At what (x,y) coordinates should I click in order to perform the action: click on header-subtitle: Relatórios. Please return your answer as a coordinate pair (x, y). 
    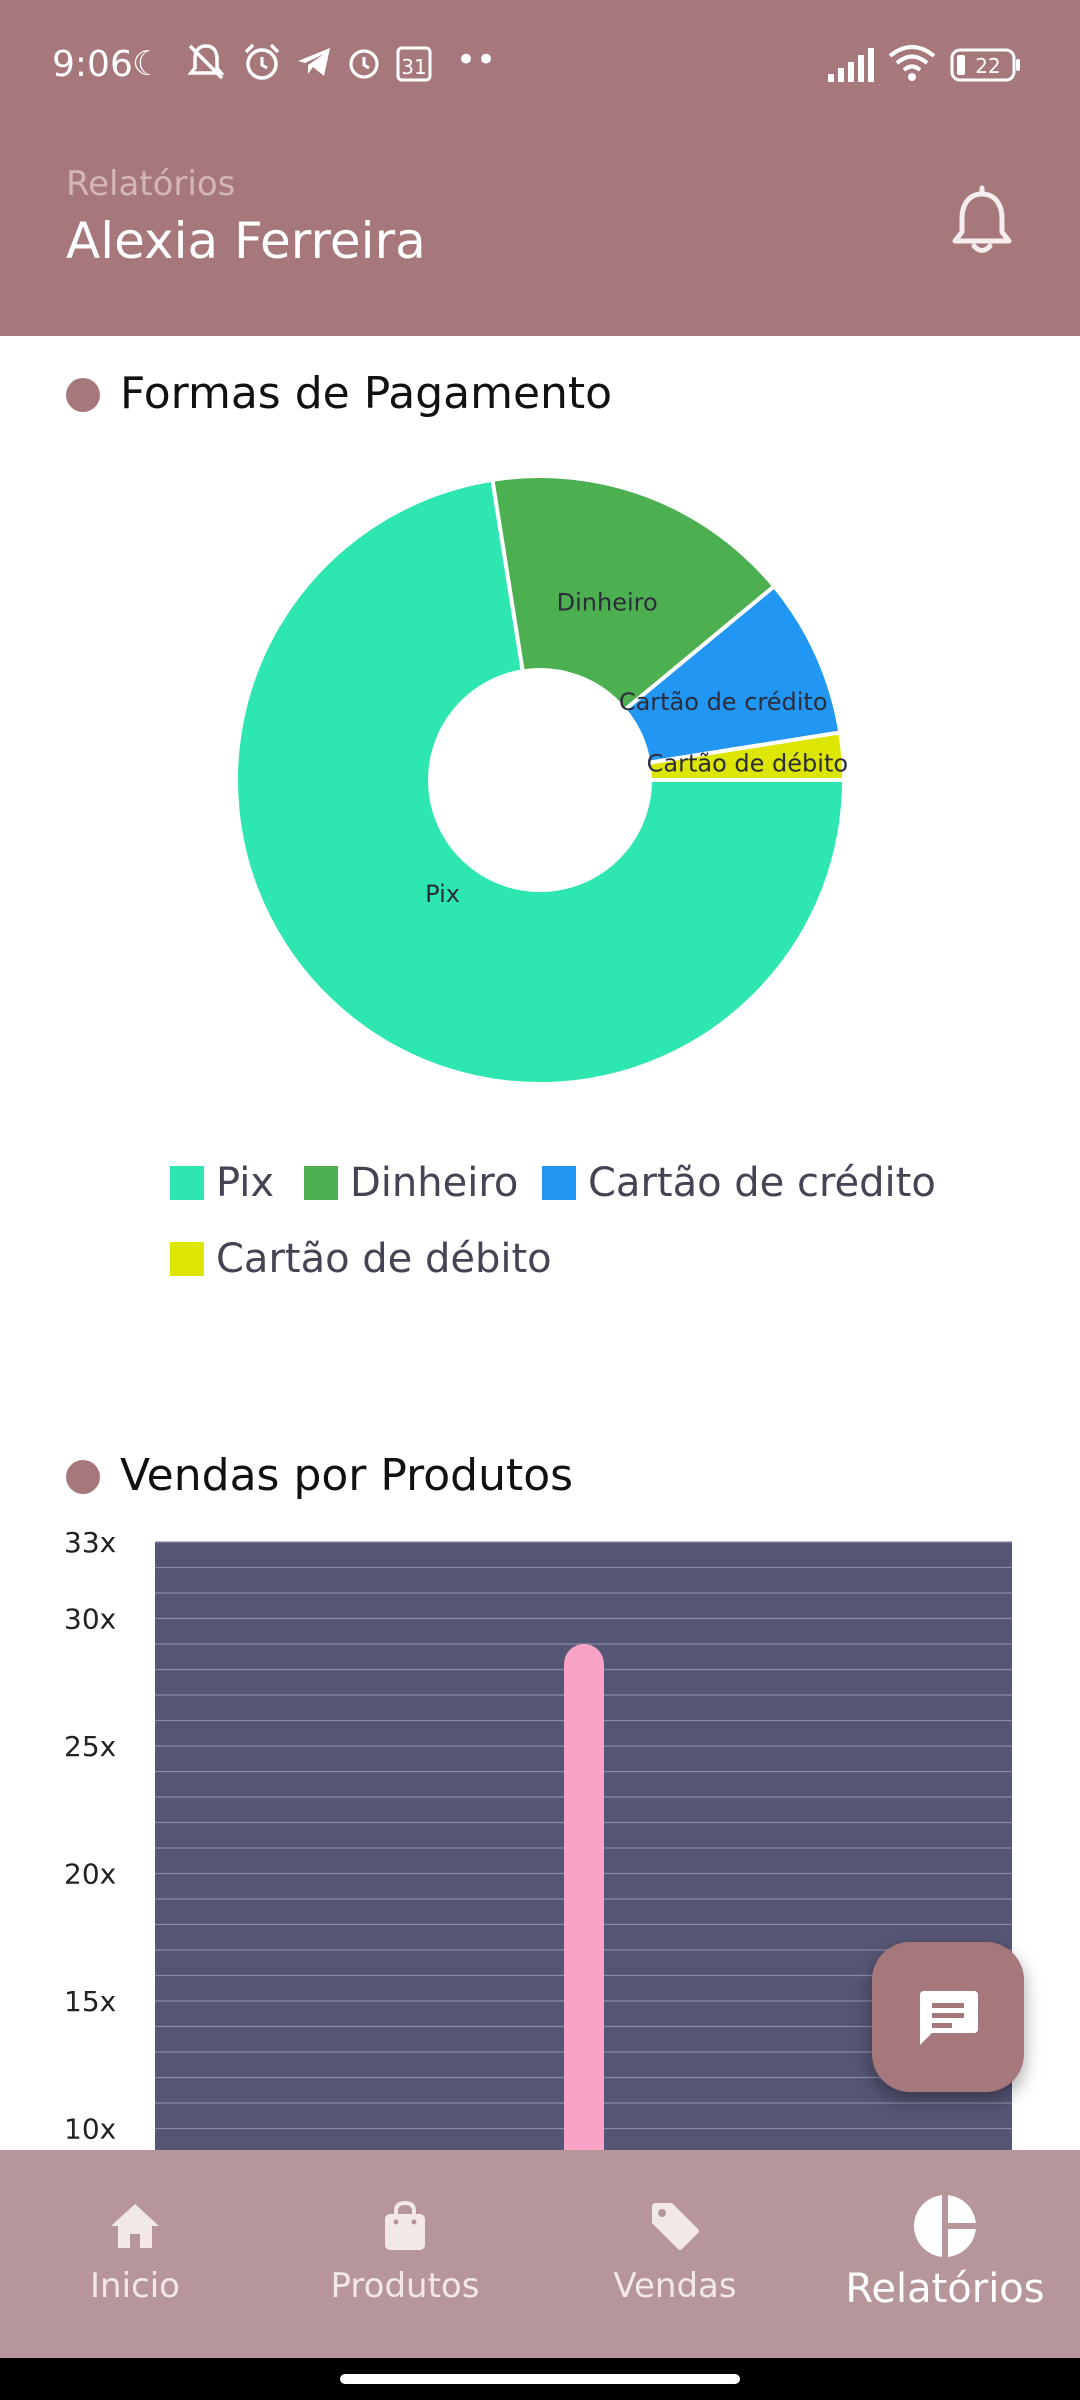
    Looking at the image, I should click on (151, 184).